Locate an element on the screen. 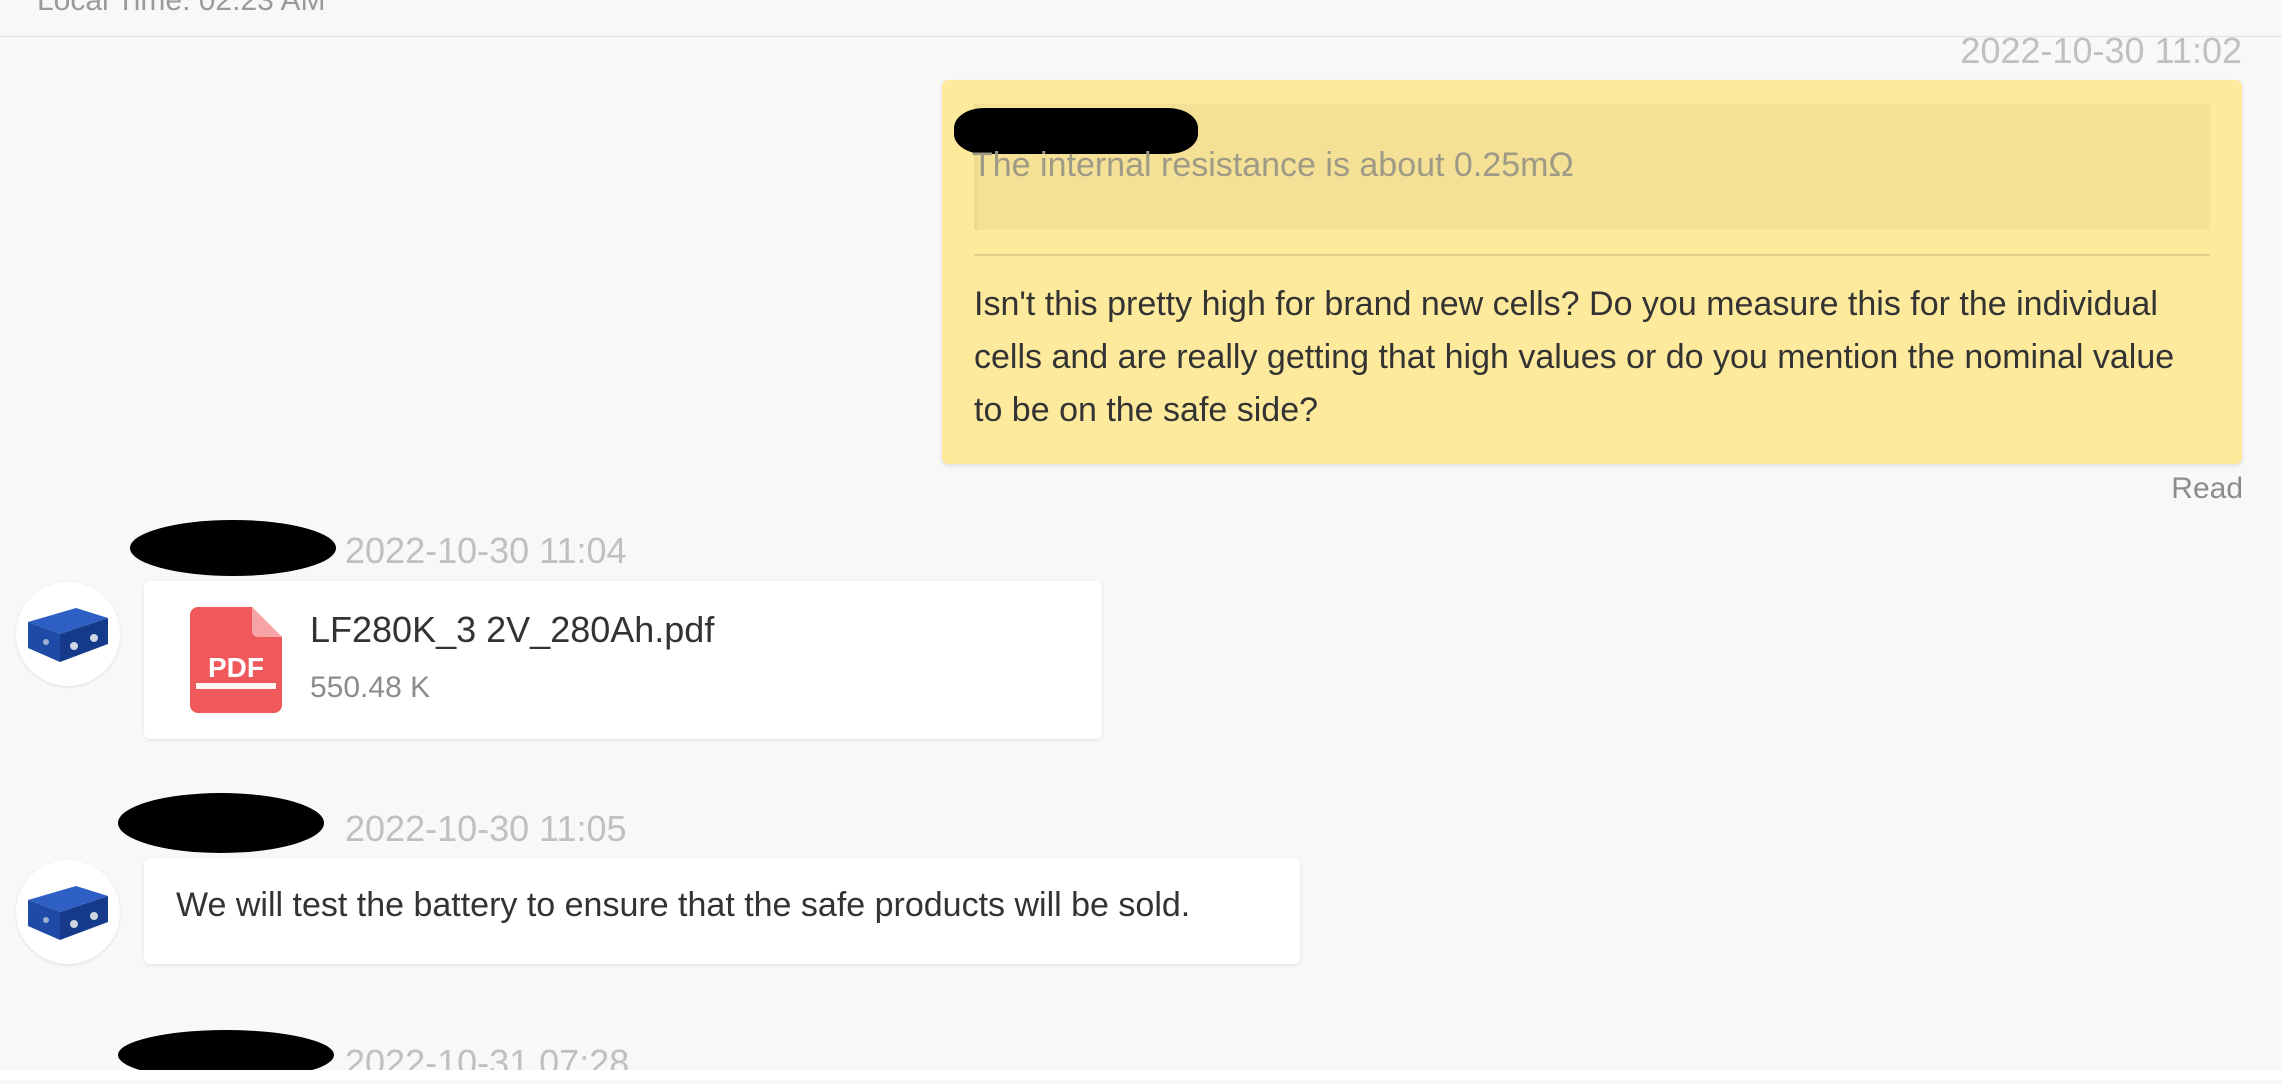  pdf-file-icon: PDF is located at coordinates (236, 660).